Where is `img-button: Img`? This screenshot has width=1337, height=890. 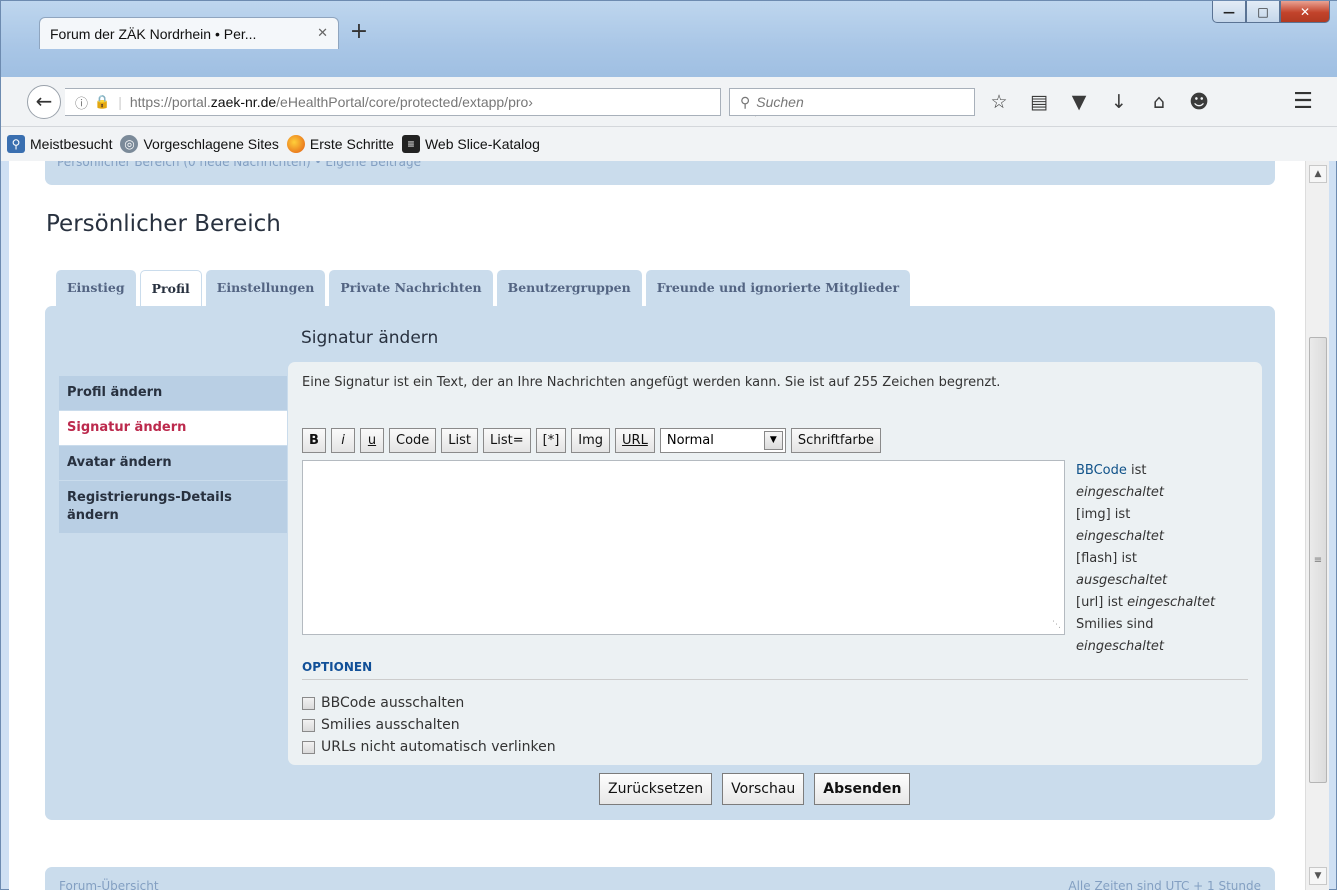
img-button: Img is located at coordinates (591, 440).